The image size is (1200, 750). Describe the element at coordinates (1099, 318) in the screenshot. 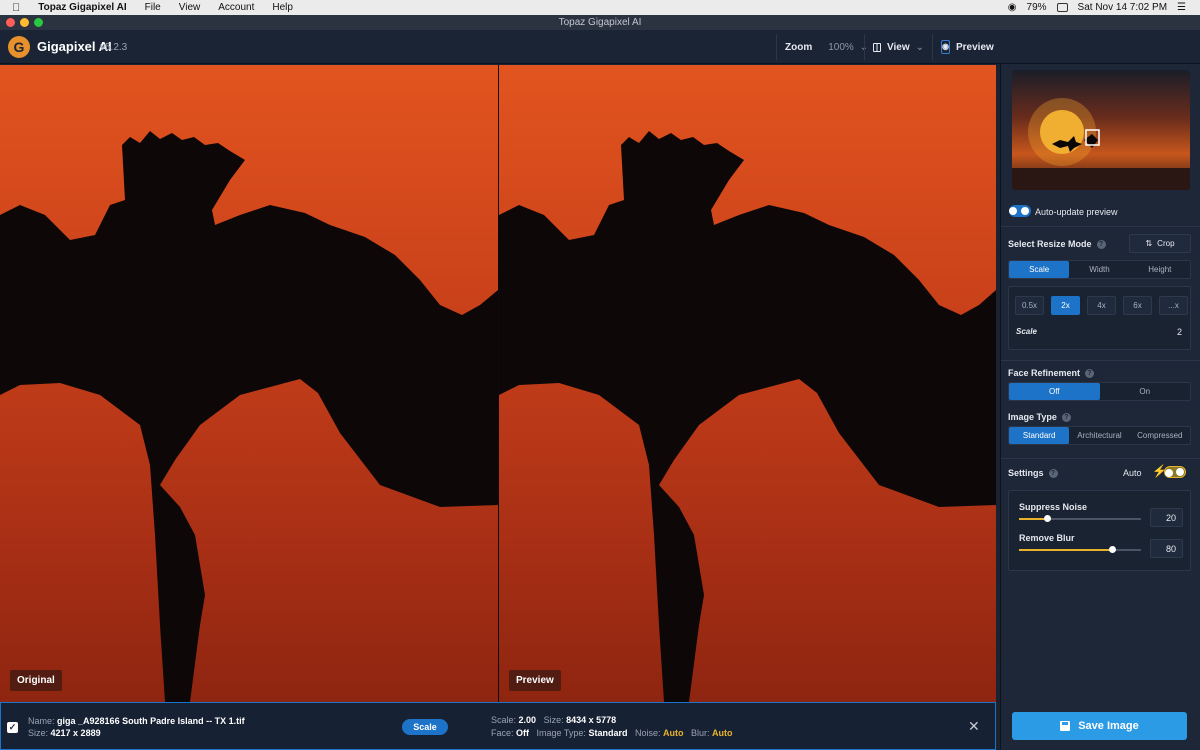

I see `scale-options-panel: 0.5x 2x 4x 6x ...x Scale 2` at that location.